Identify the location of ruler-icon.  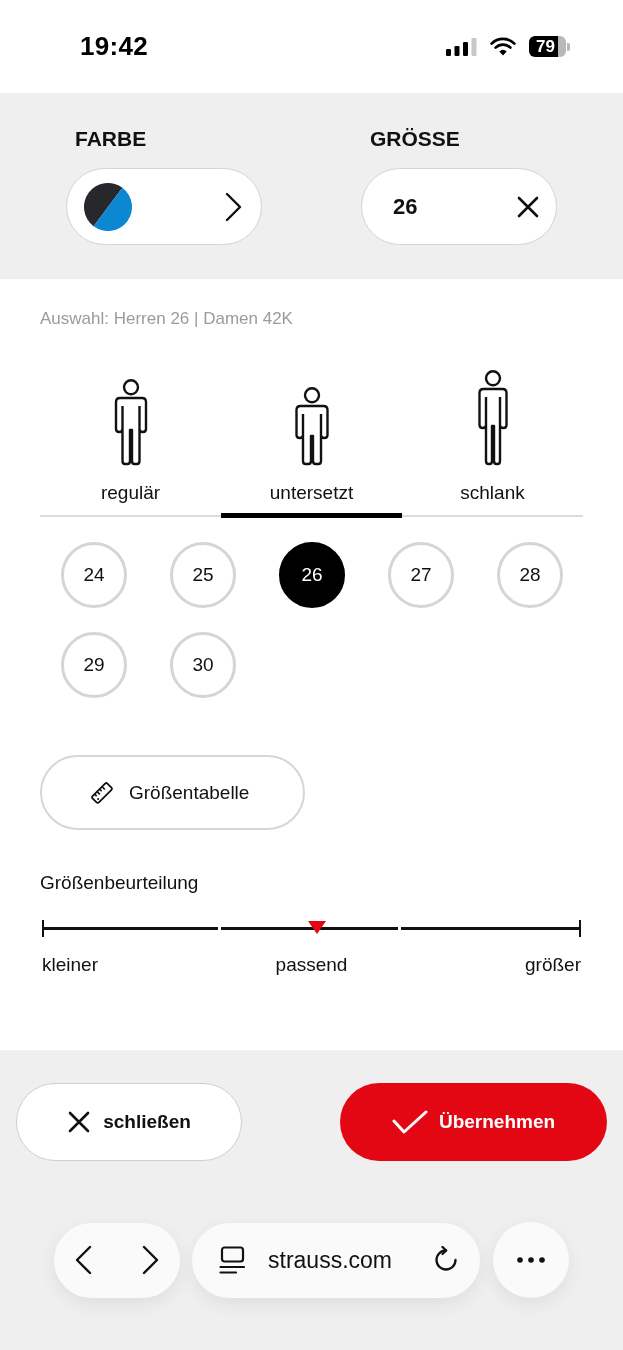
(102, 792).